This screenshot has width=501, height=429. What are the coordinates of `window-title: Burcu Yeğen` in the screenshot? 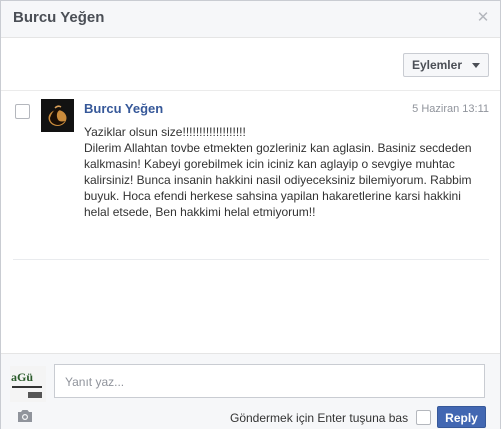 It's located at (59, 17).